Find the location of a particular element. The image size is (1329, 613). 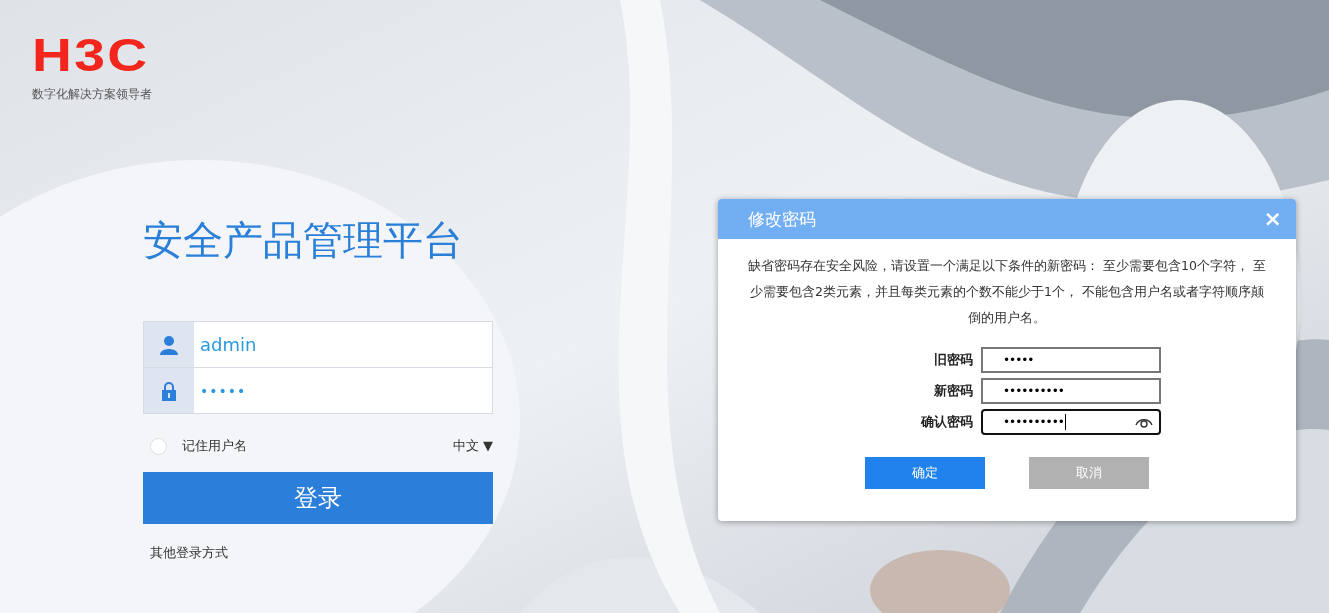

language-dropdown: 中文 ▼ is located at coordinates (472, 446).